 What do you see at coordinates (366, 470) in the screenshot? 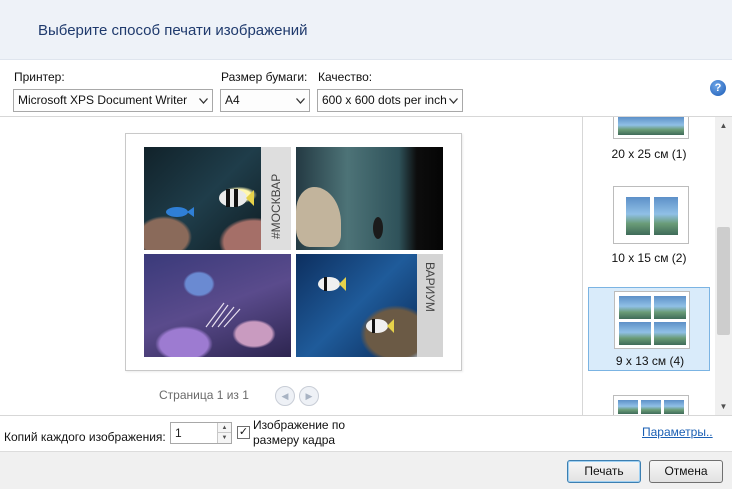
I see `dialog-footer: Печать Отмена` at bounding box center [366, 470].